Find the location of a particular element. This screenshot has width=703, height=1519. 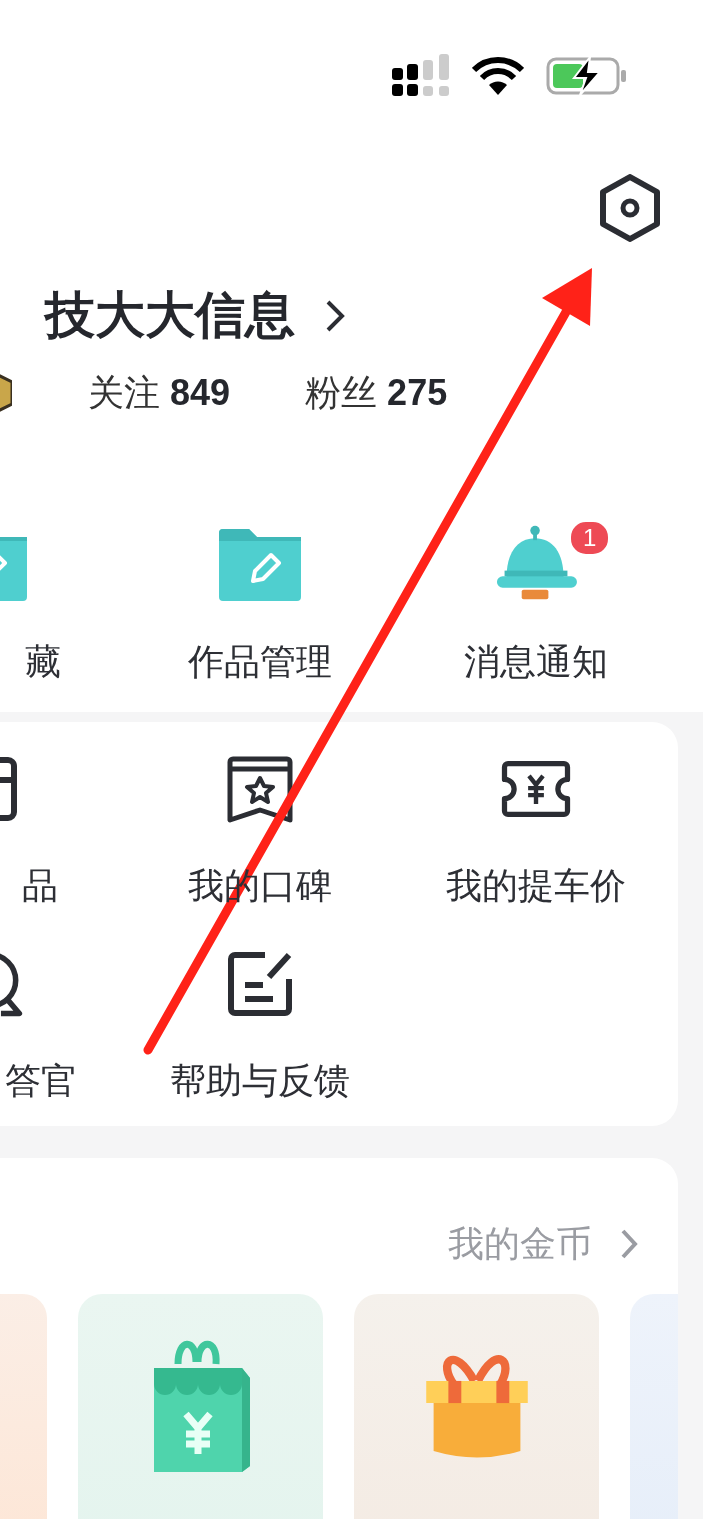

signal-icon is located at coordinates (421, 76).